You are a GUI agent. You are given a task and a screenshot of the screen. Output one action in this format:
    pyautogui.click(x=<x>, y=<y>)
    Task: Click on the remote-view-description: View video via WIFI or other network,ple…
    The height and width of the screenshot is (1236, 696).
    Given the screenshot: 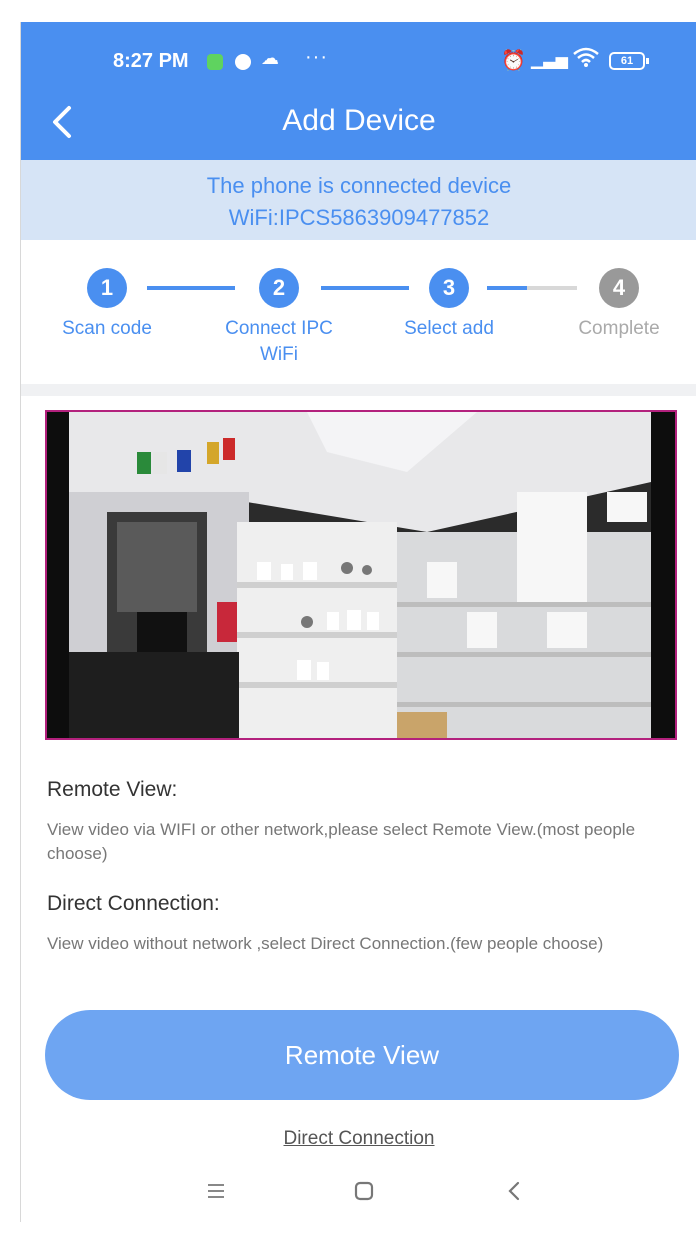 What is the action you would take?
    pyautogui.click(x=341, y=841)
    